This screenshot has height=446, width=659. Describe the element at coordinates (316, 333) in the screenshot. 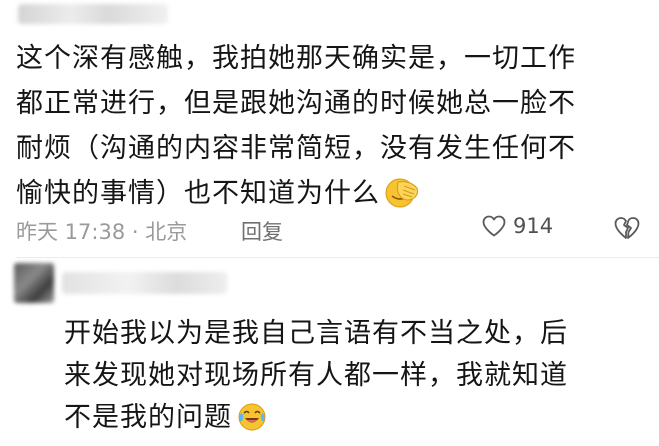

I see `reply-line: 开始我以为是我自己言语有不当之处，后` at that location.